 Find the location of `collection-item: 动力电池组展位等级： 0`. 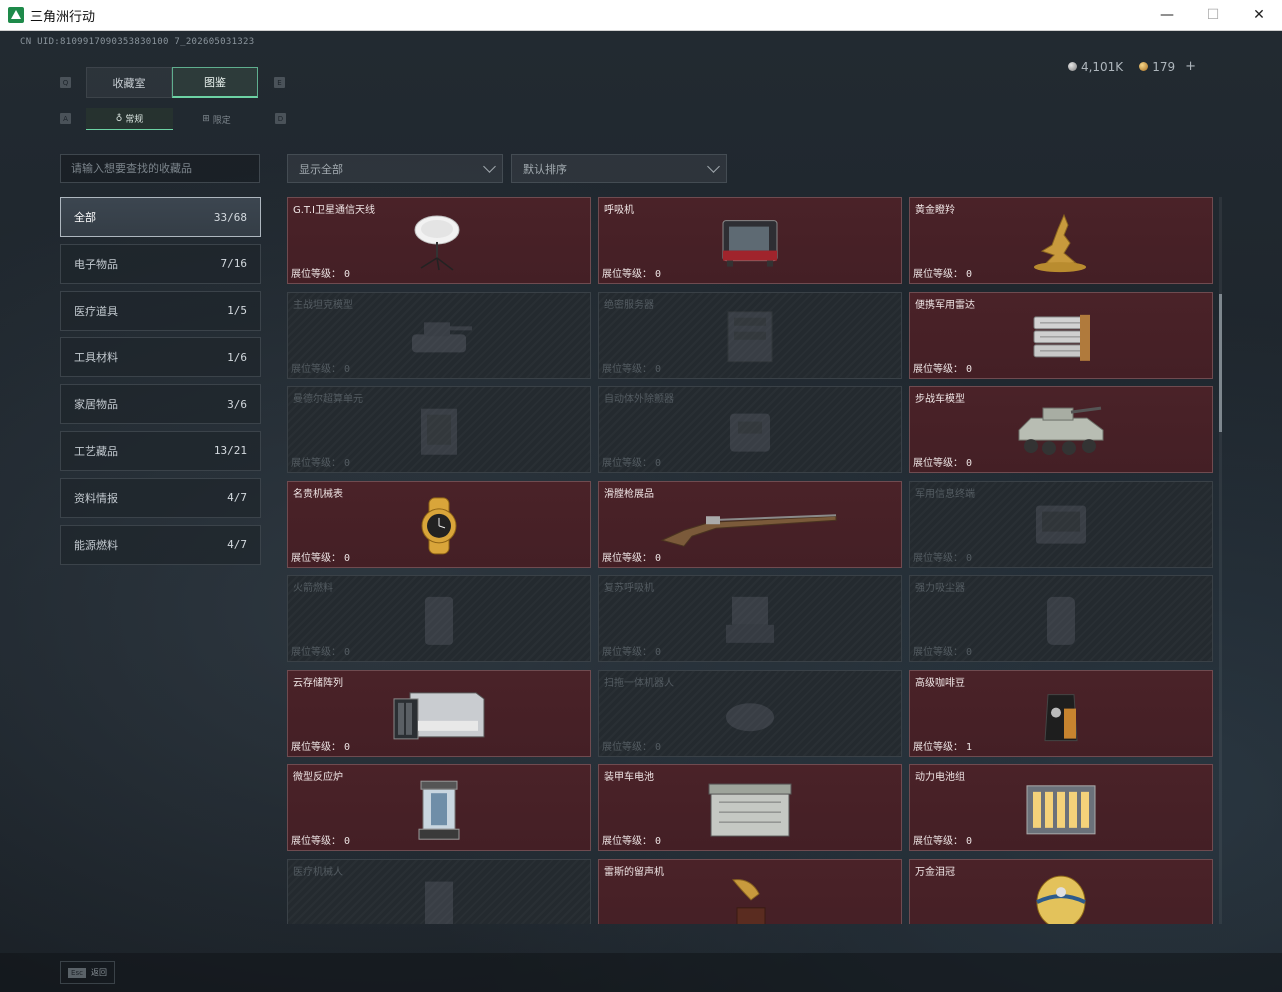

collection-item: 动力电池组展位等级： 0 is located at coordinates (1061, 807).